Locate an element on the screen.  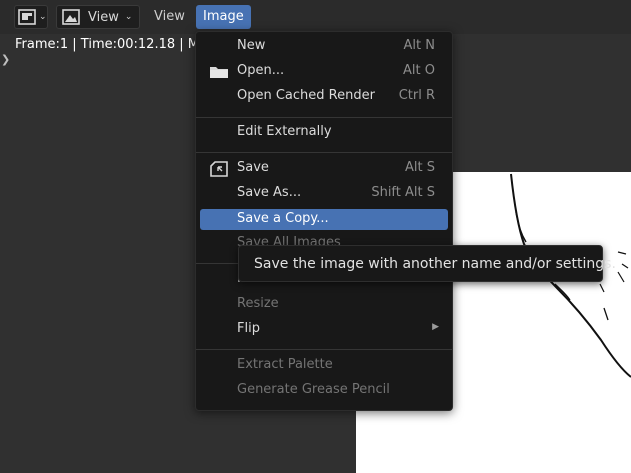
shortcut-label: Shift Alt S is located at coordinates (403, 192).